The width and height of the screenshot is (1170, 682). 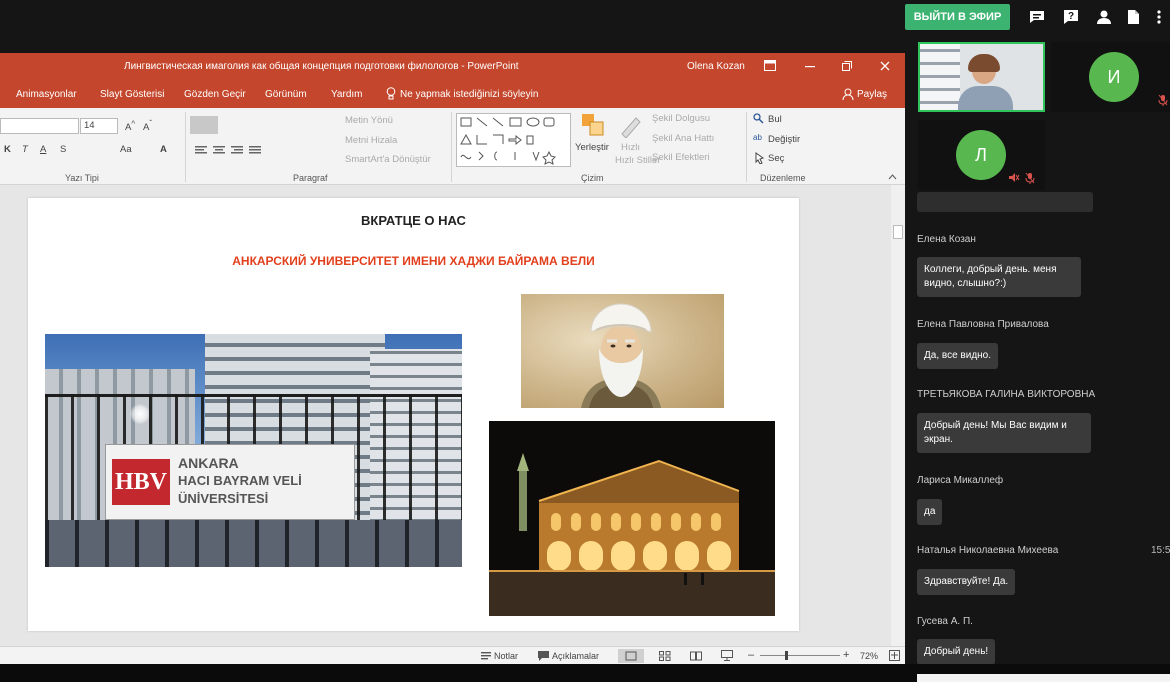 What do you see at coordinates (215, 94) in the screenshot?
I see `tab-gozden-gecir: Gözden Geçir` at bounding box center [215, 94].